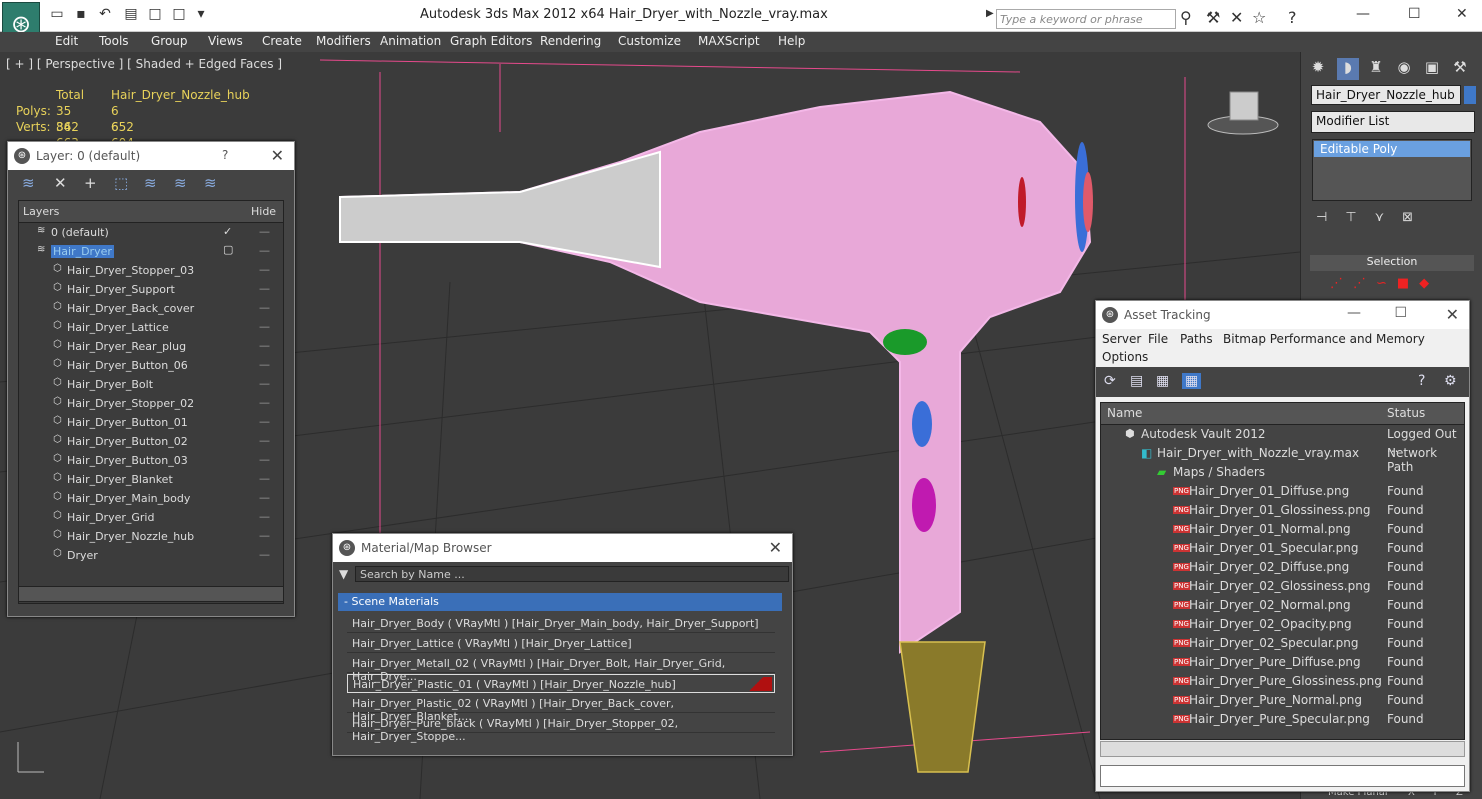 The width and height of the screenshot is (1482, 799). What do you see at coordinates (57, 16) in the screenshot?
I see `open-icon: ▭` at bounding box center [57, 16].